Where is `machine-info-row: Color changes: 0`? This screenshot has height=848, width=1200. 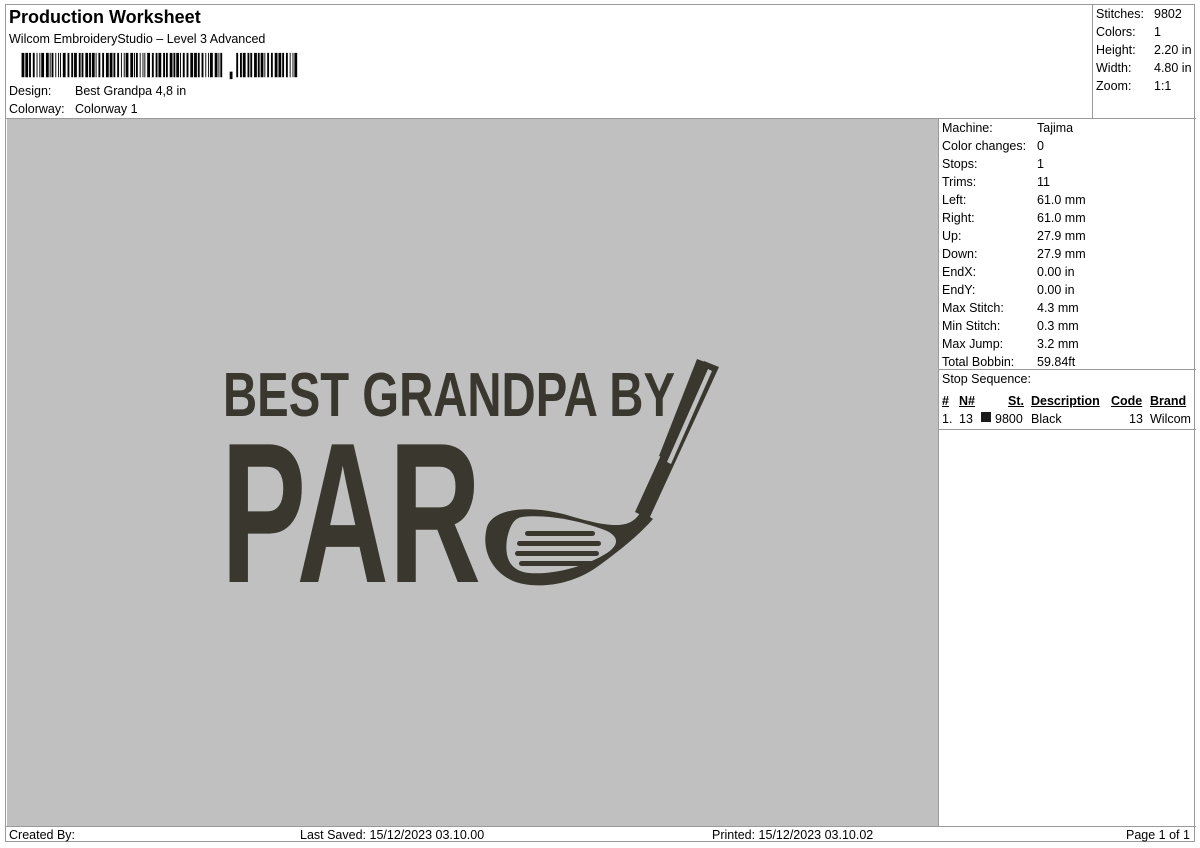 machine-info-row: Color changes: 0 is located at coordinates (993, 146).